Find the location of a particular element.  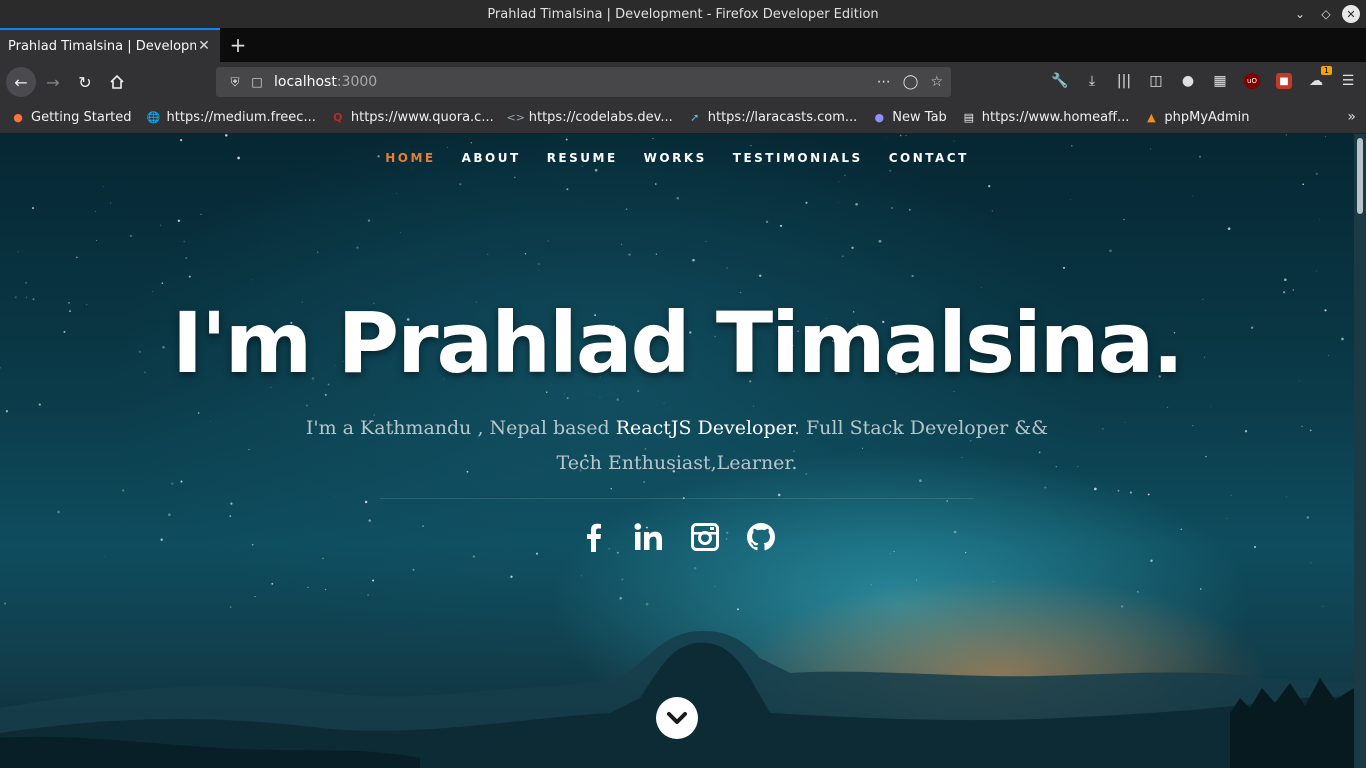

minimize-icon: ⌄ is located at coordinates (1300, 14).